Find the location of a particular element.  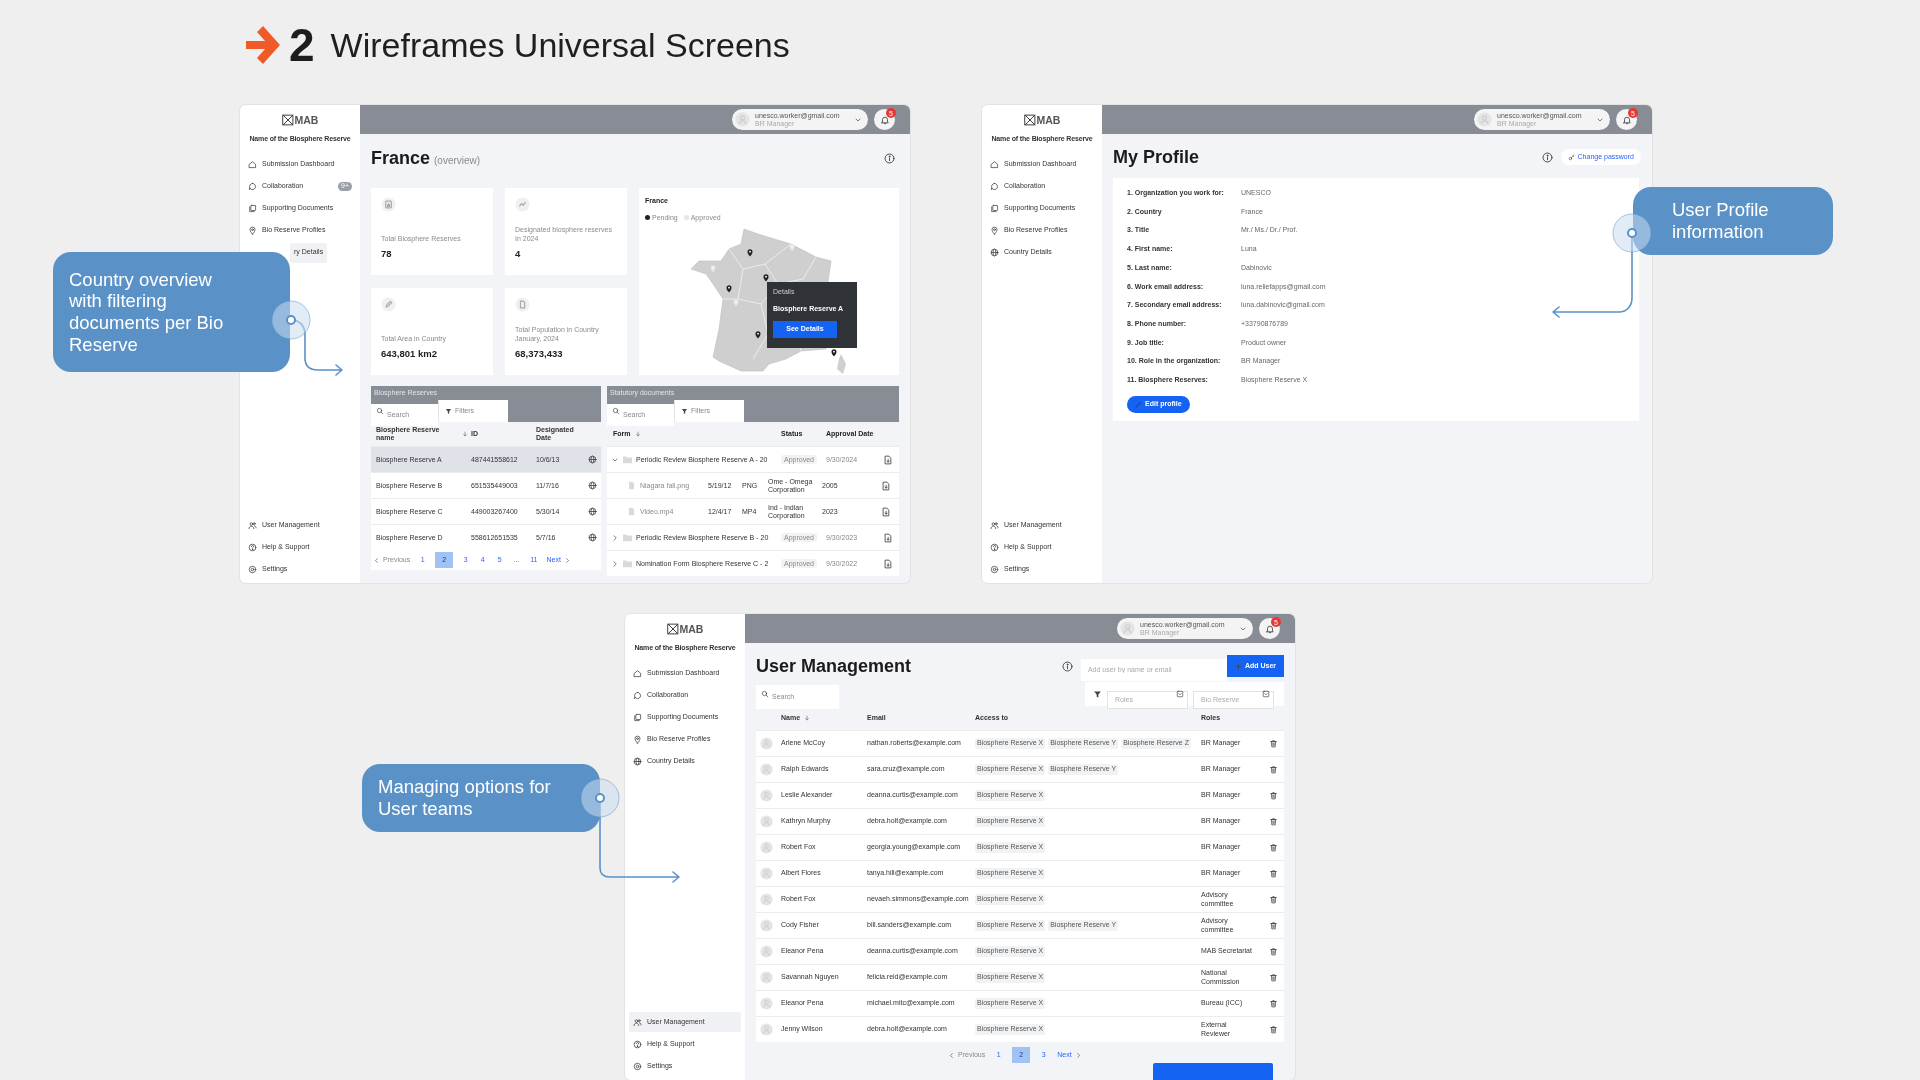

stat-value: 4 is located at coordinates (518, 253).